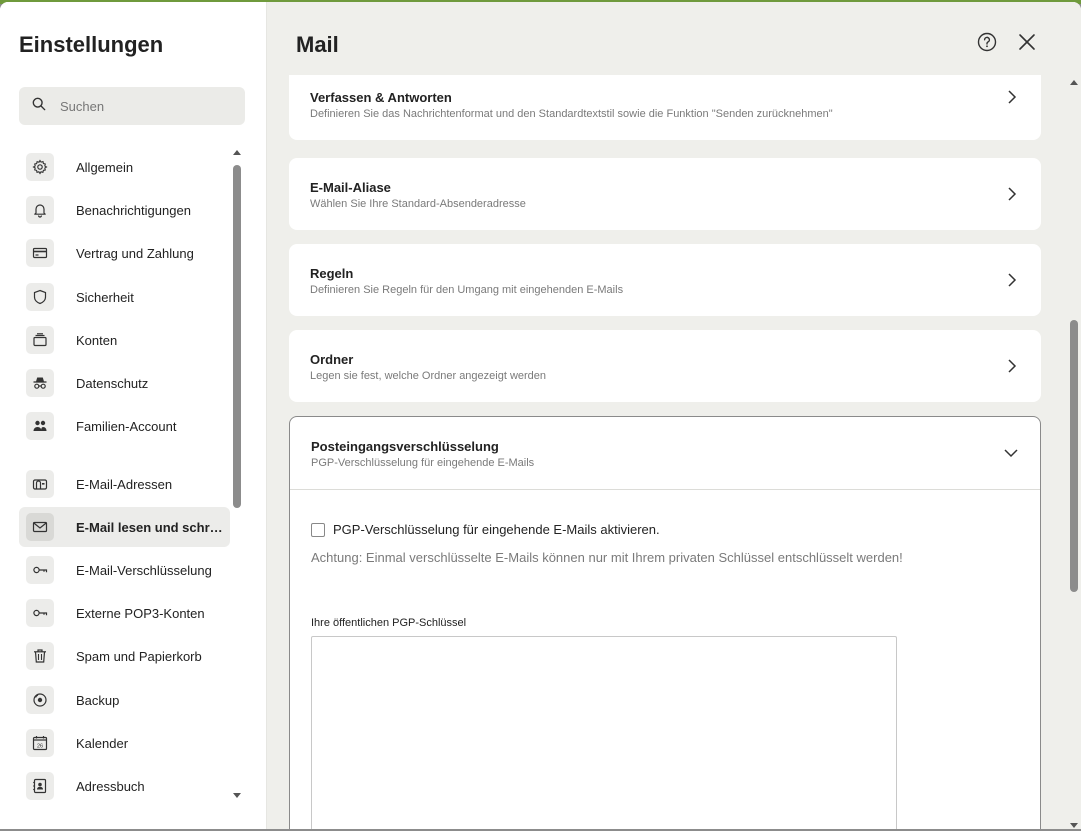 Image resolution: width=1081 pixels, height=831 pixels. Describe the element at coordinates (40, 383) in the screenshot. I see `incognito-icon` at that location.